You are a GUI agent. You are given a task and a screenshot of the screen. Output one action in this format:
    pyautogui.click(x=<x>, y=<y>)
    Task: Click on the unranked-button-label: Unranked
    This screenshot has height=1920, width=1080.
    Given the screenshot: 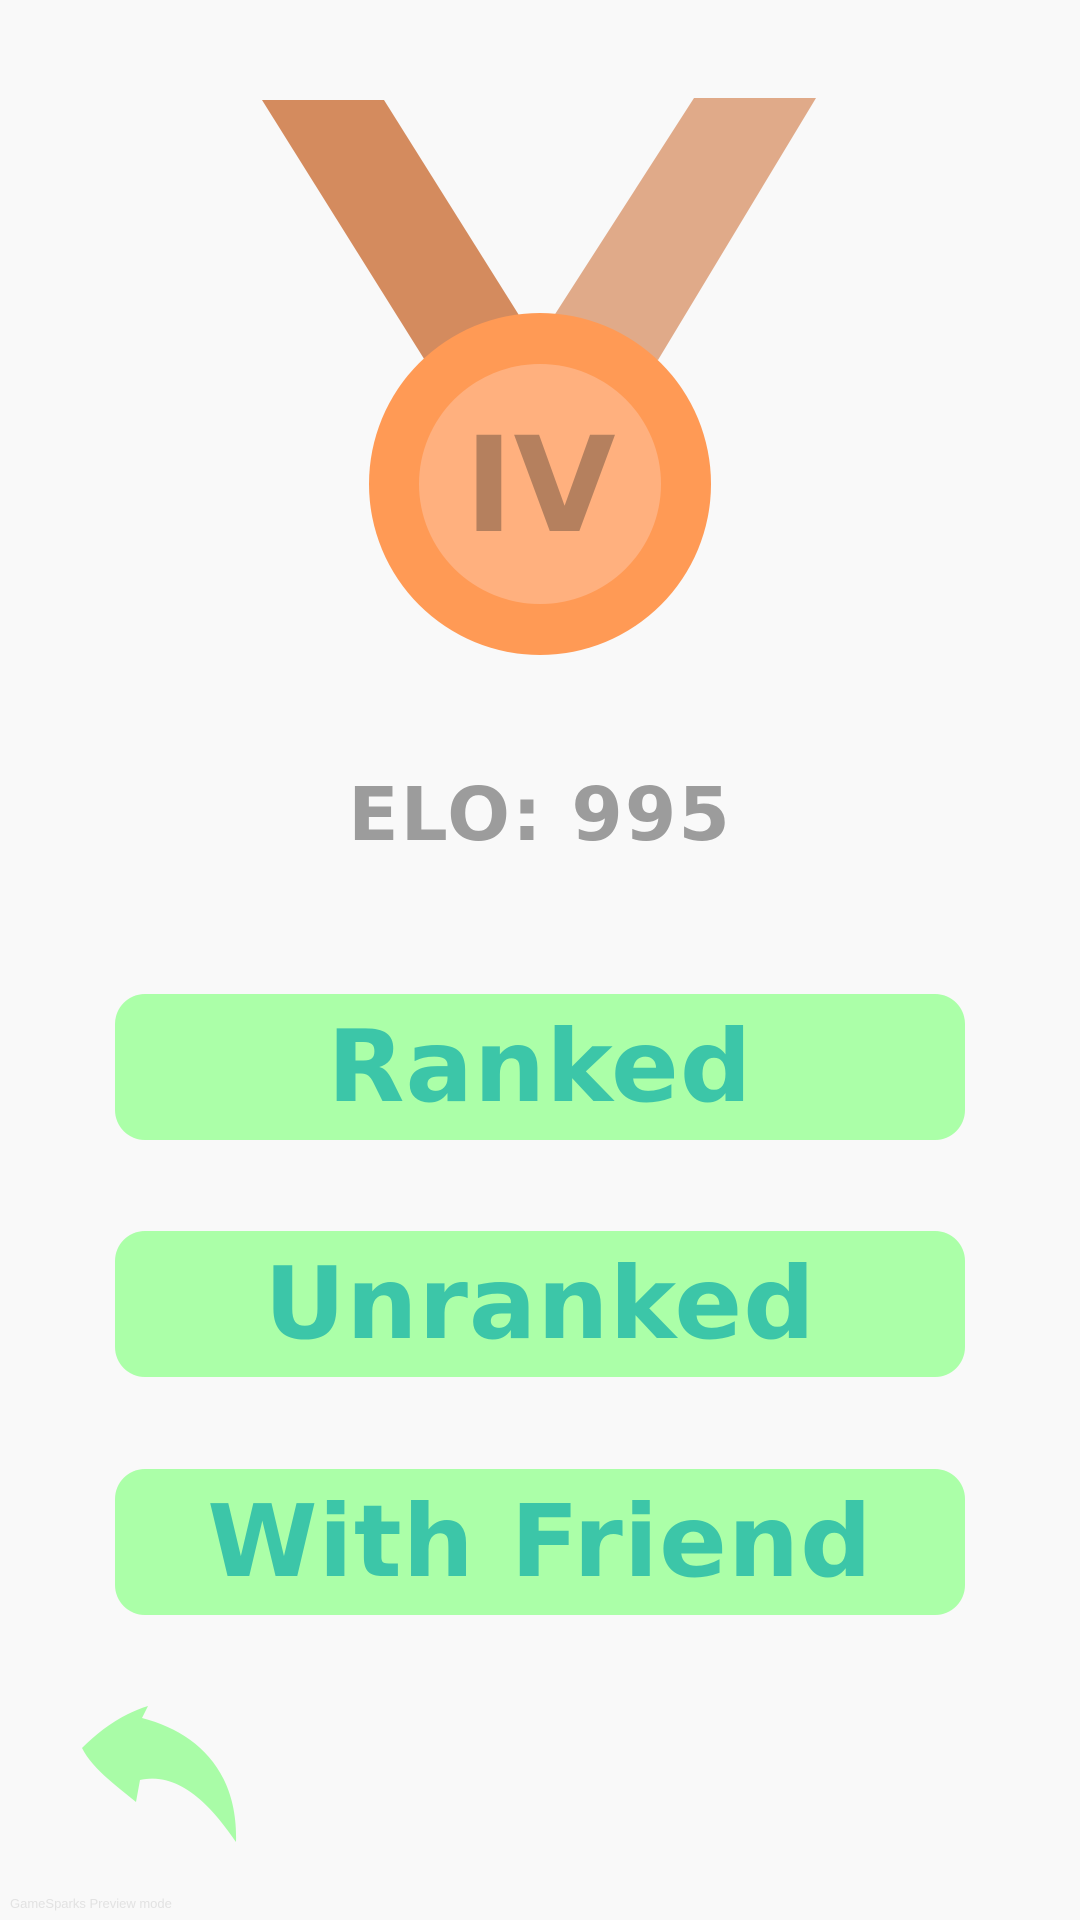 What is the action you would take?
    pyautogui.click(x=540, y=1303)
    